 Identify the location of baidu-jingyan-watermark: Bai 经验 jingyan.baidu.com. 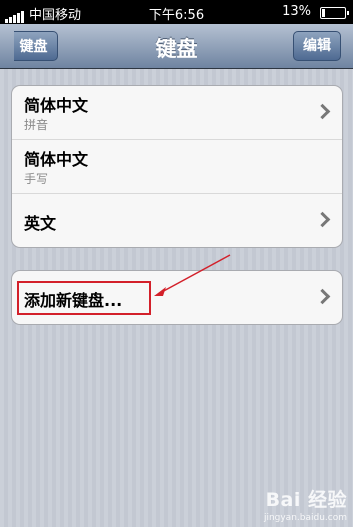
(282, 504).